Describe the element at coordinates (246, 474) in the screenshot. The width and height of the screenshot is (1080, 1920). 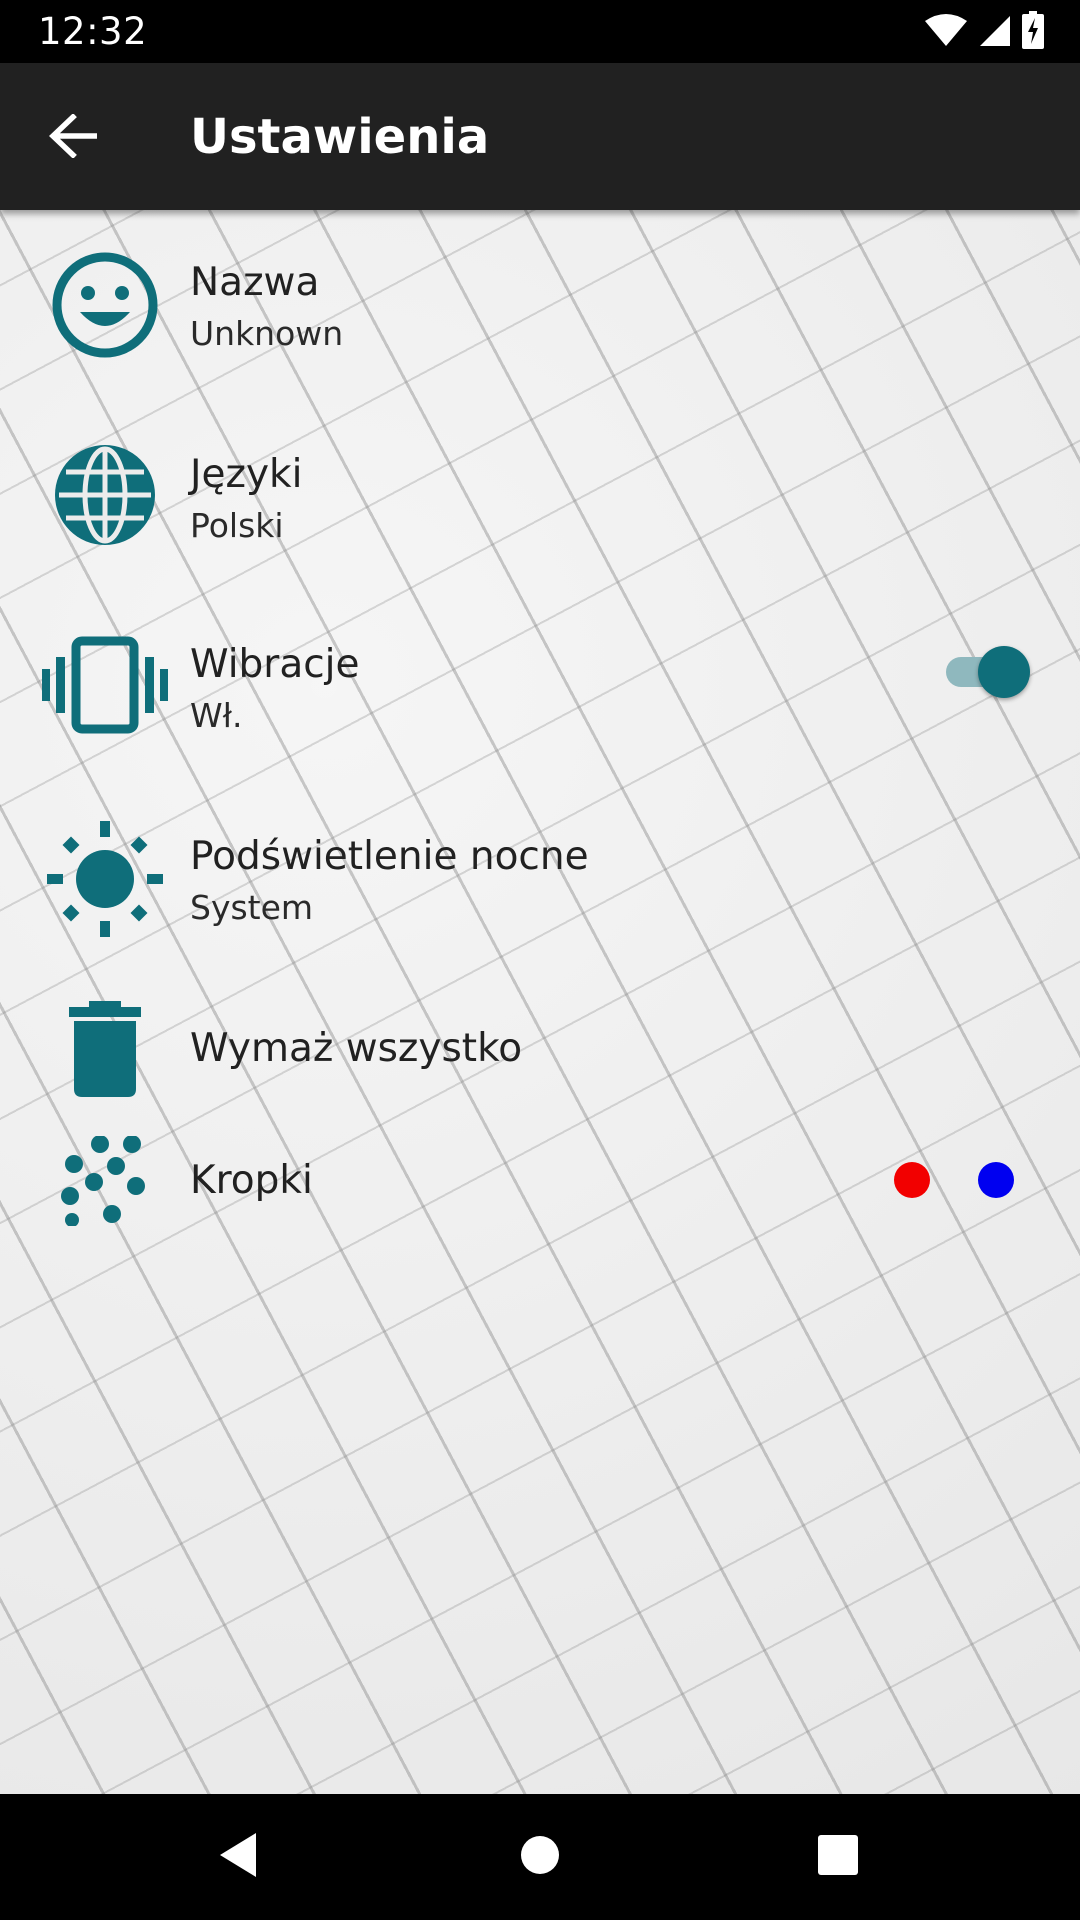
I see `setting-title: Języki` at that location.